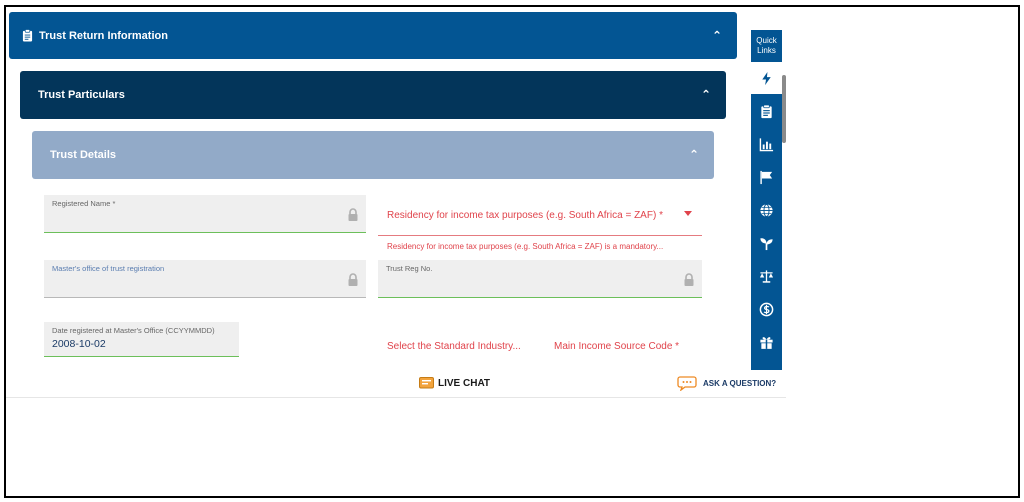 This screenshot has height=502, width=1024. I want to click on live-chat-button: LIVE CHAT, so click(454, 383).